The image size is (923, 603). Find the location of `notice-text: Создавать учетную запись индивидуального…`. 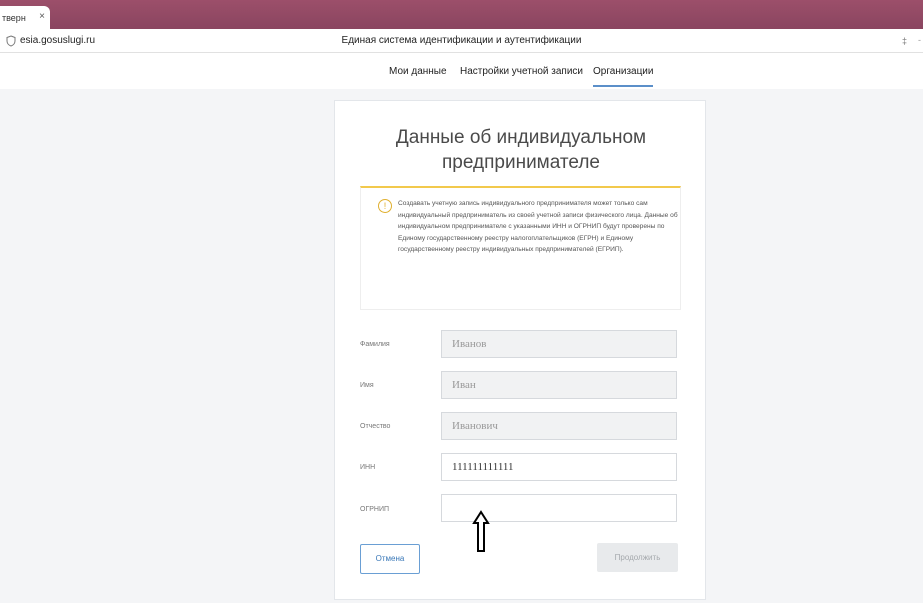

notice-text: Создавать учетную запись индивидуального… is located at coordinates (538, 227).